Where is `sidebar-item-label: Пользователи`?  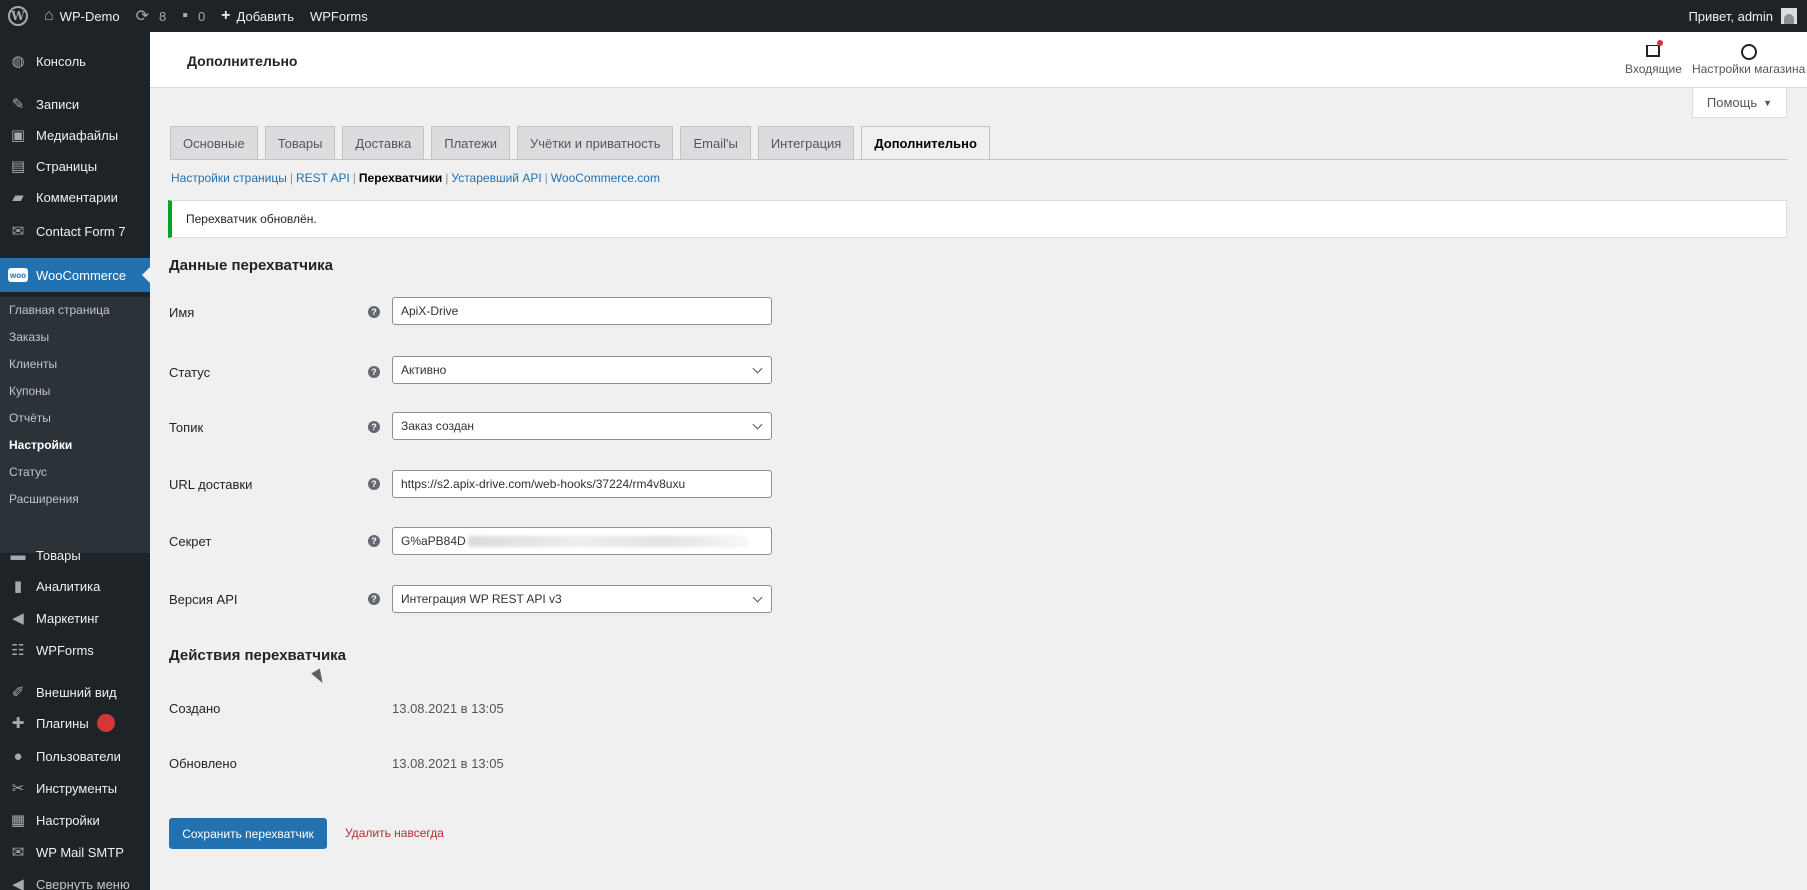
sidebar-item-label: Пользователи is located at coordinates (78, 756).